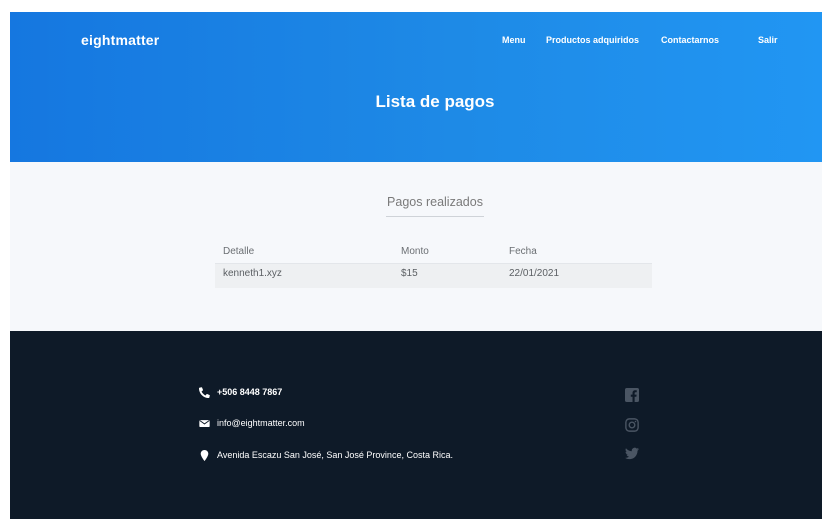 This screenshot has width=822, height=519. Describe the element at coordinates (261, 423) in the screenshot. I see `email-link: info@eightmatter.com` at that location.